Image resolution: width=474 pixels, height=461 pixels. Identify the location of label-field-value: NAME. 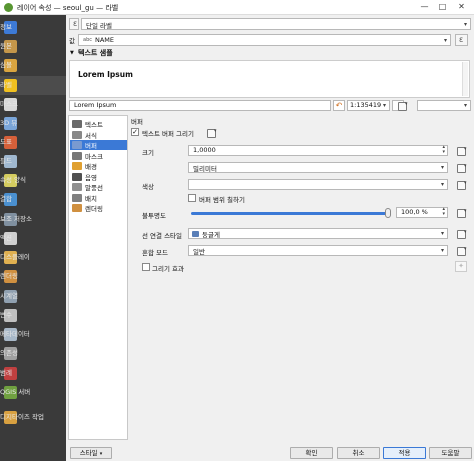
(105, 40).